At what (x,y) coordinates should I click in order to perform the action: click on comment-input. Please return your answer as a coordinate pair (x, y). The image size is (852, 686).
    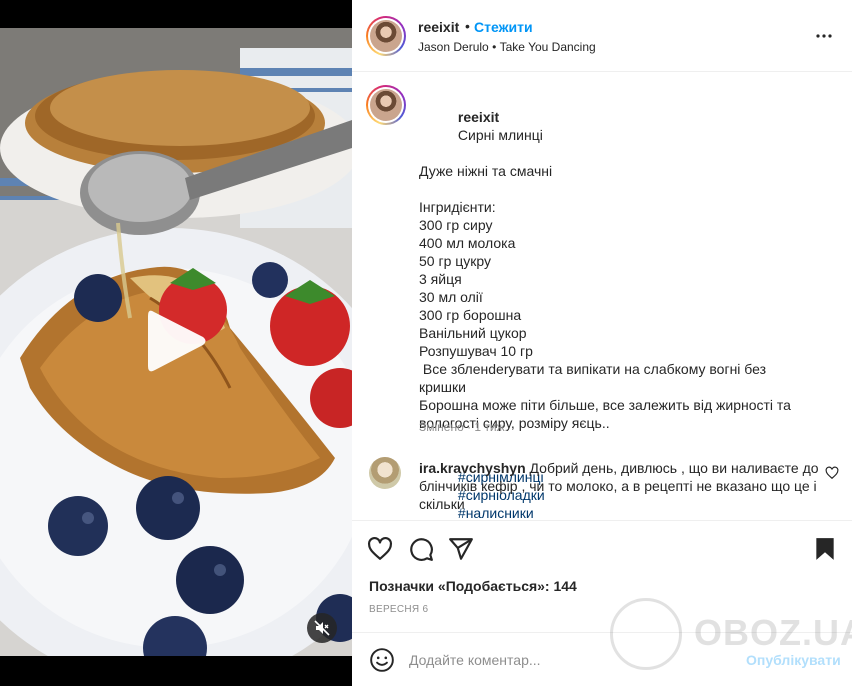
    Looking at the image, I should click on (569, 660).